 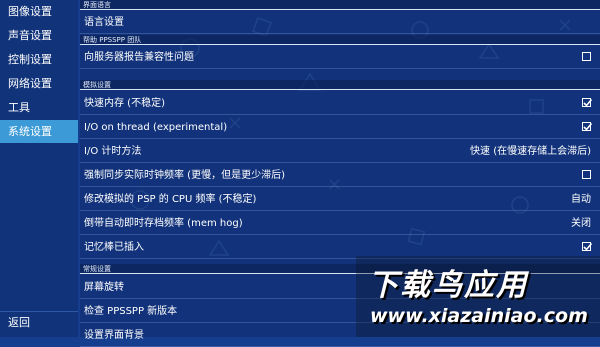 What do you see at coordinates (156, 127) in the screenshot?
I see `row-label: I/O on thread (experimental)` at bounding box center [156, 127].